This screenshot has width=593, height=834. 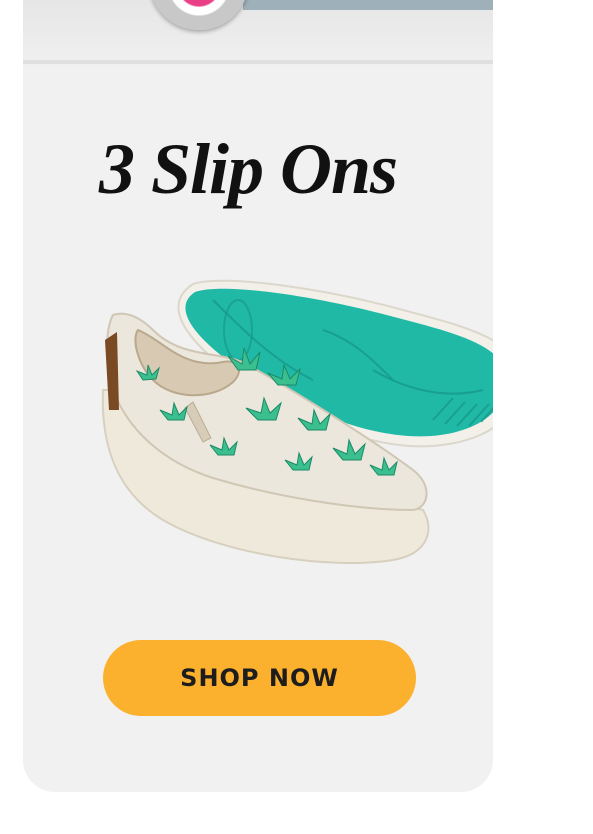 What do you see at coordinates (258, 33) in the screenshot?
I see `previous-product-strip` at bounding box center [258, 33].